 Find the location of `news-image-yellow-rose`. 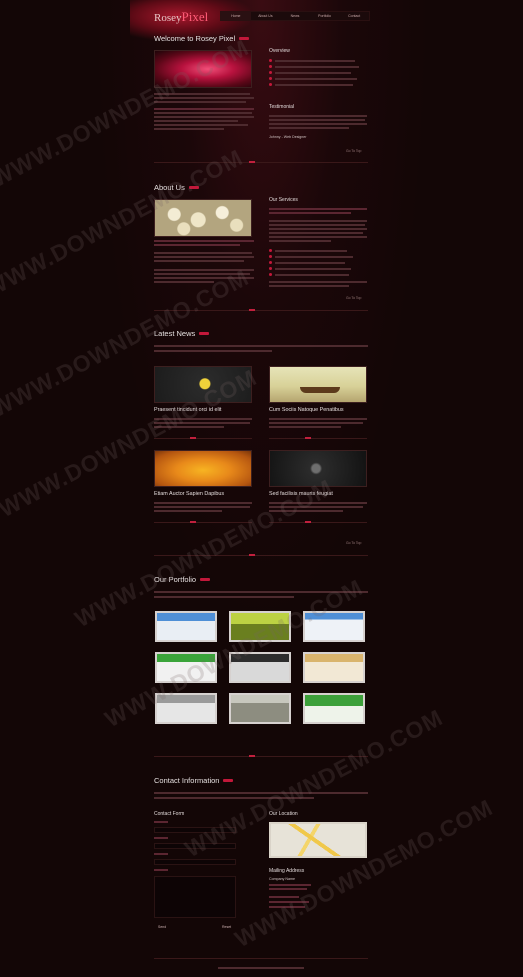

news-image-yellow-rose is located at coordinates (203, 468).